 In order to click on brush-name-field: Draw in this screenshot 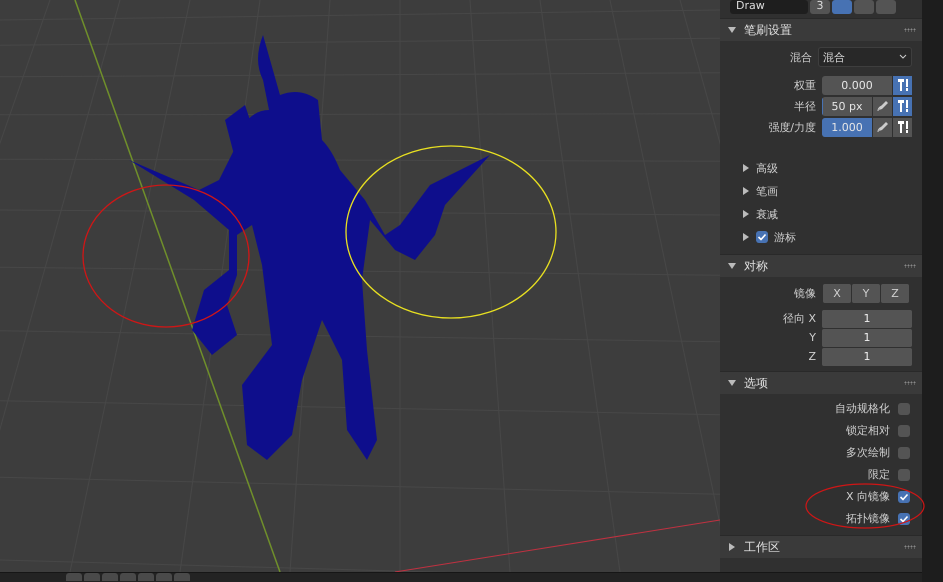, I will do `click(769, 7)`.